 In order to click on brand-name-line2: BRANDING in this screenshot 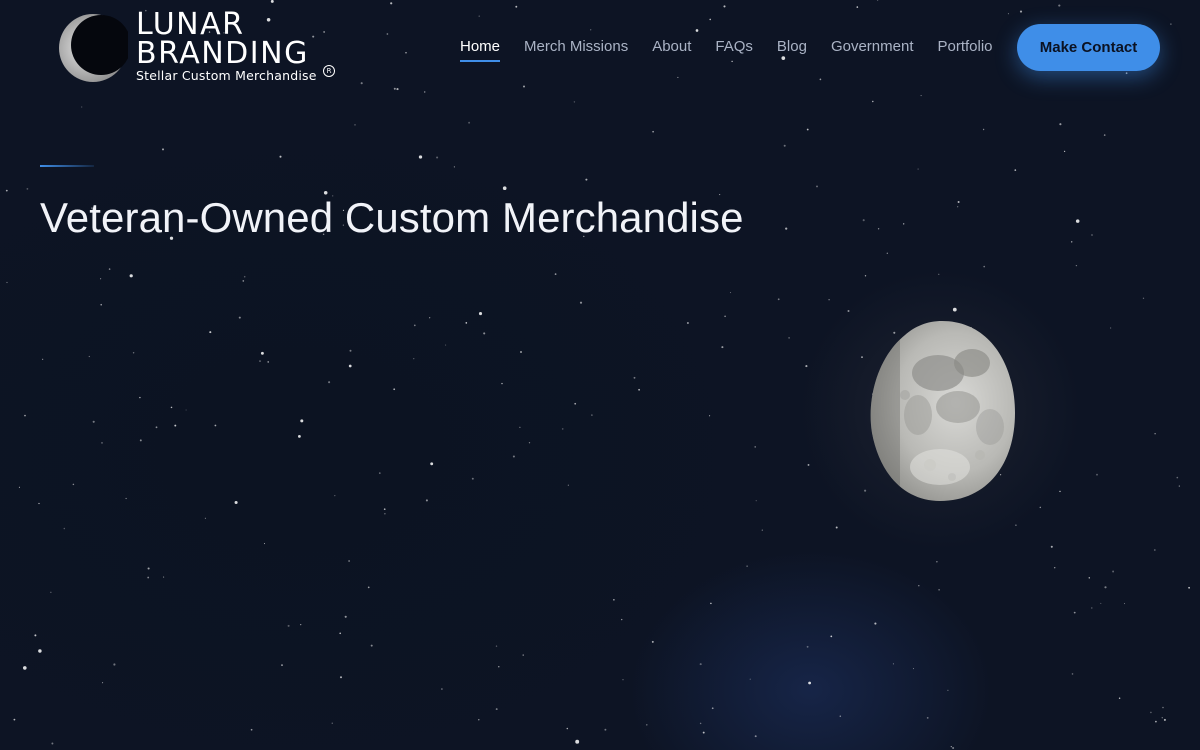, I will do `click(222, 53)`.